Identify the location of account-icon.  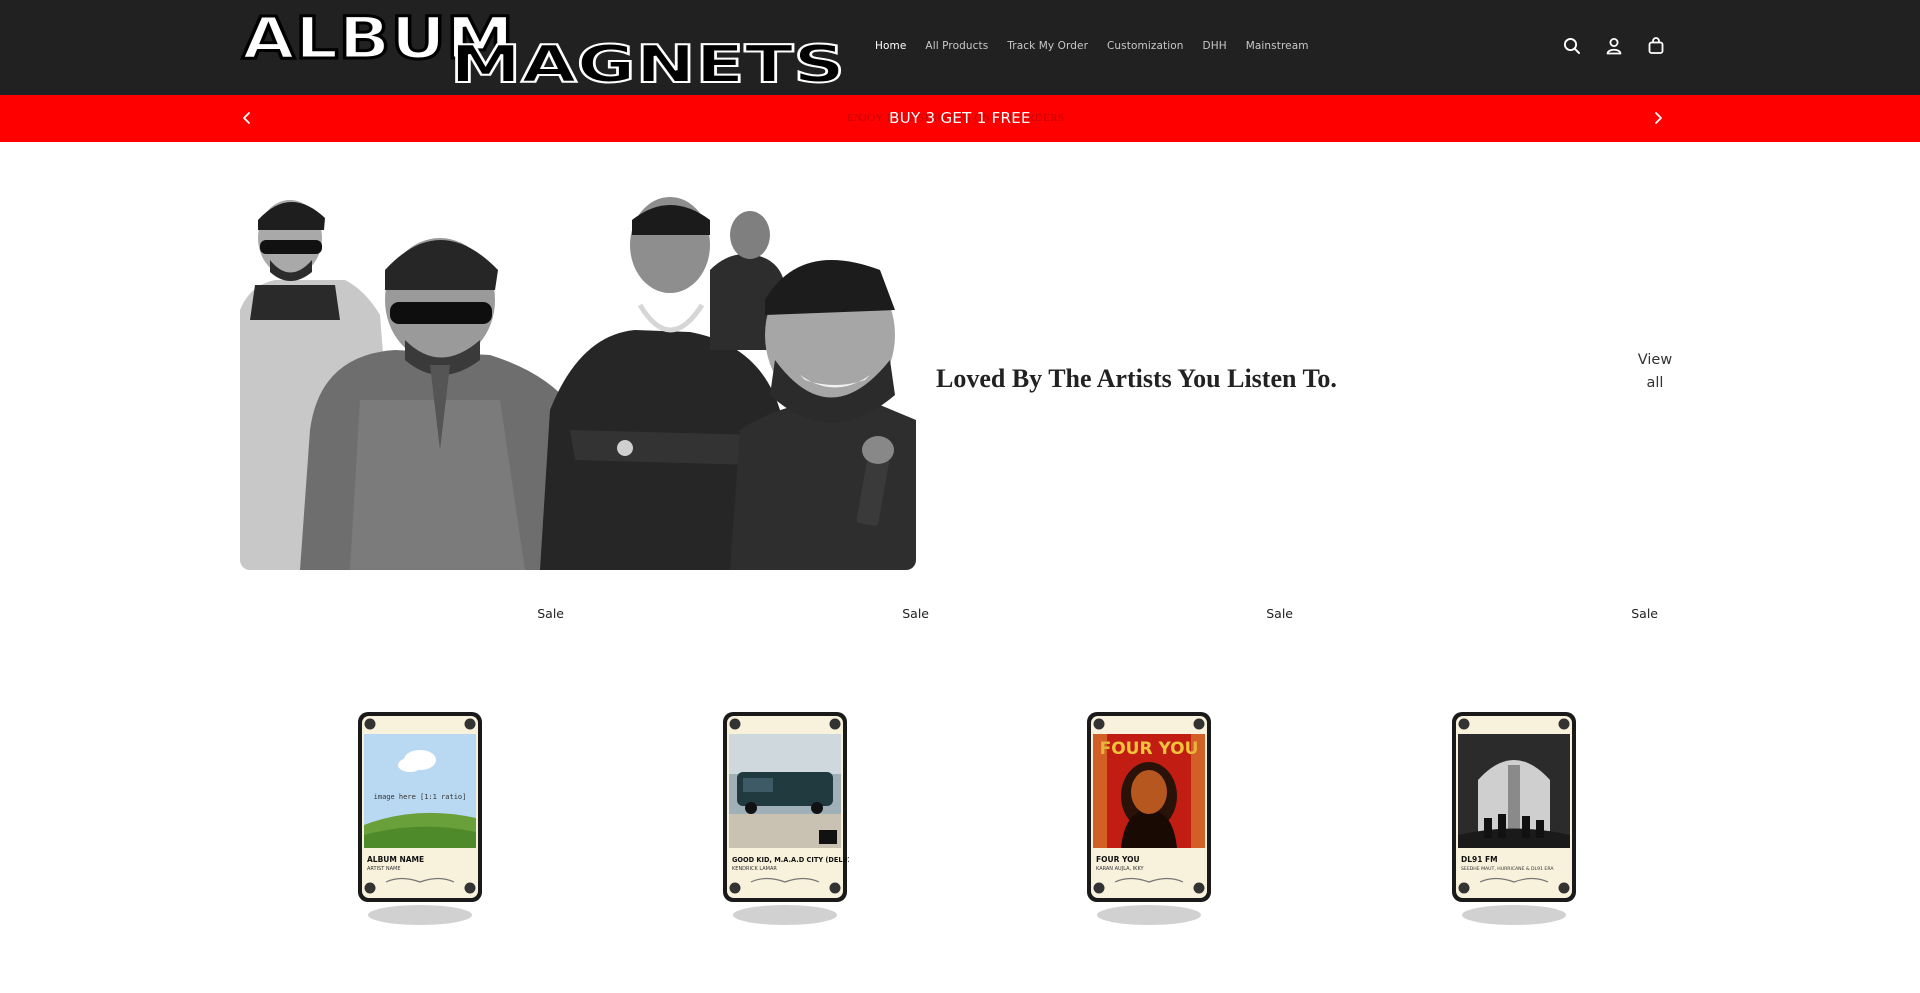
(1614, 46).